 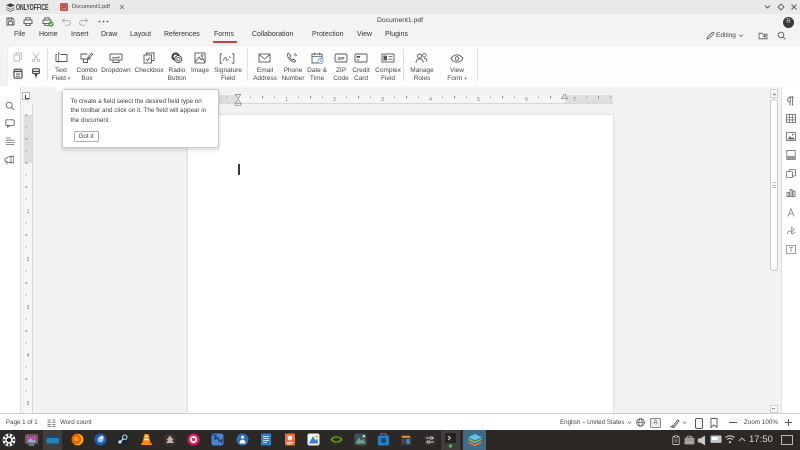 I want to click on svg-text: 7, so click(x=574, y=100).